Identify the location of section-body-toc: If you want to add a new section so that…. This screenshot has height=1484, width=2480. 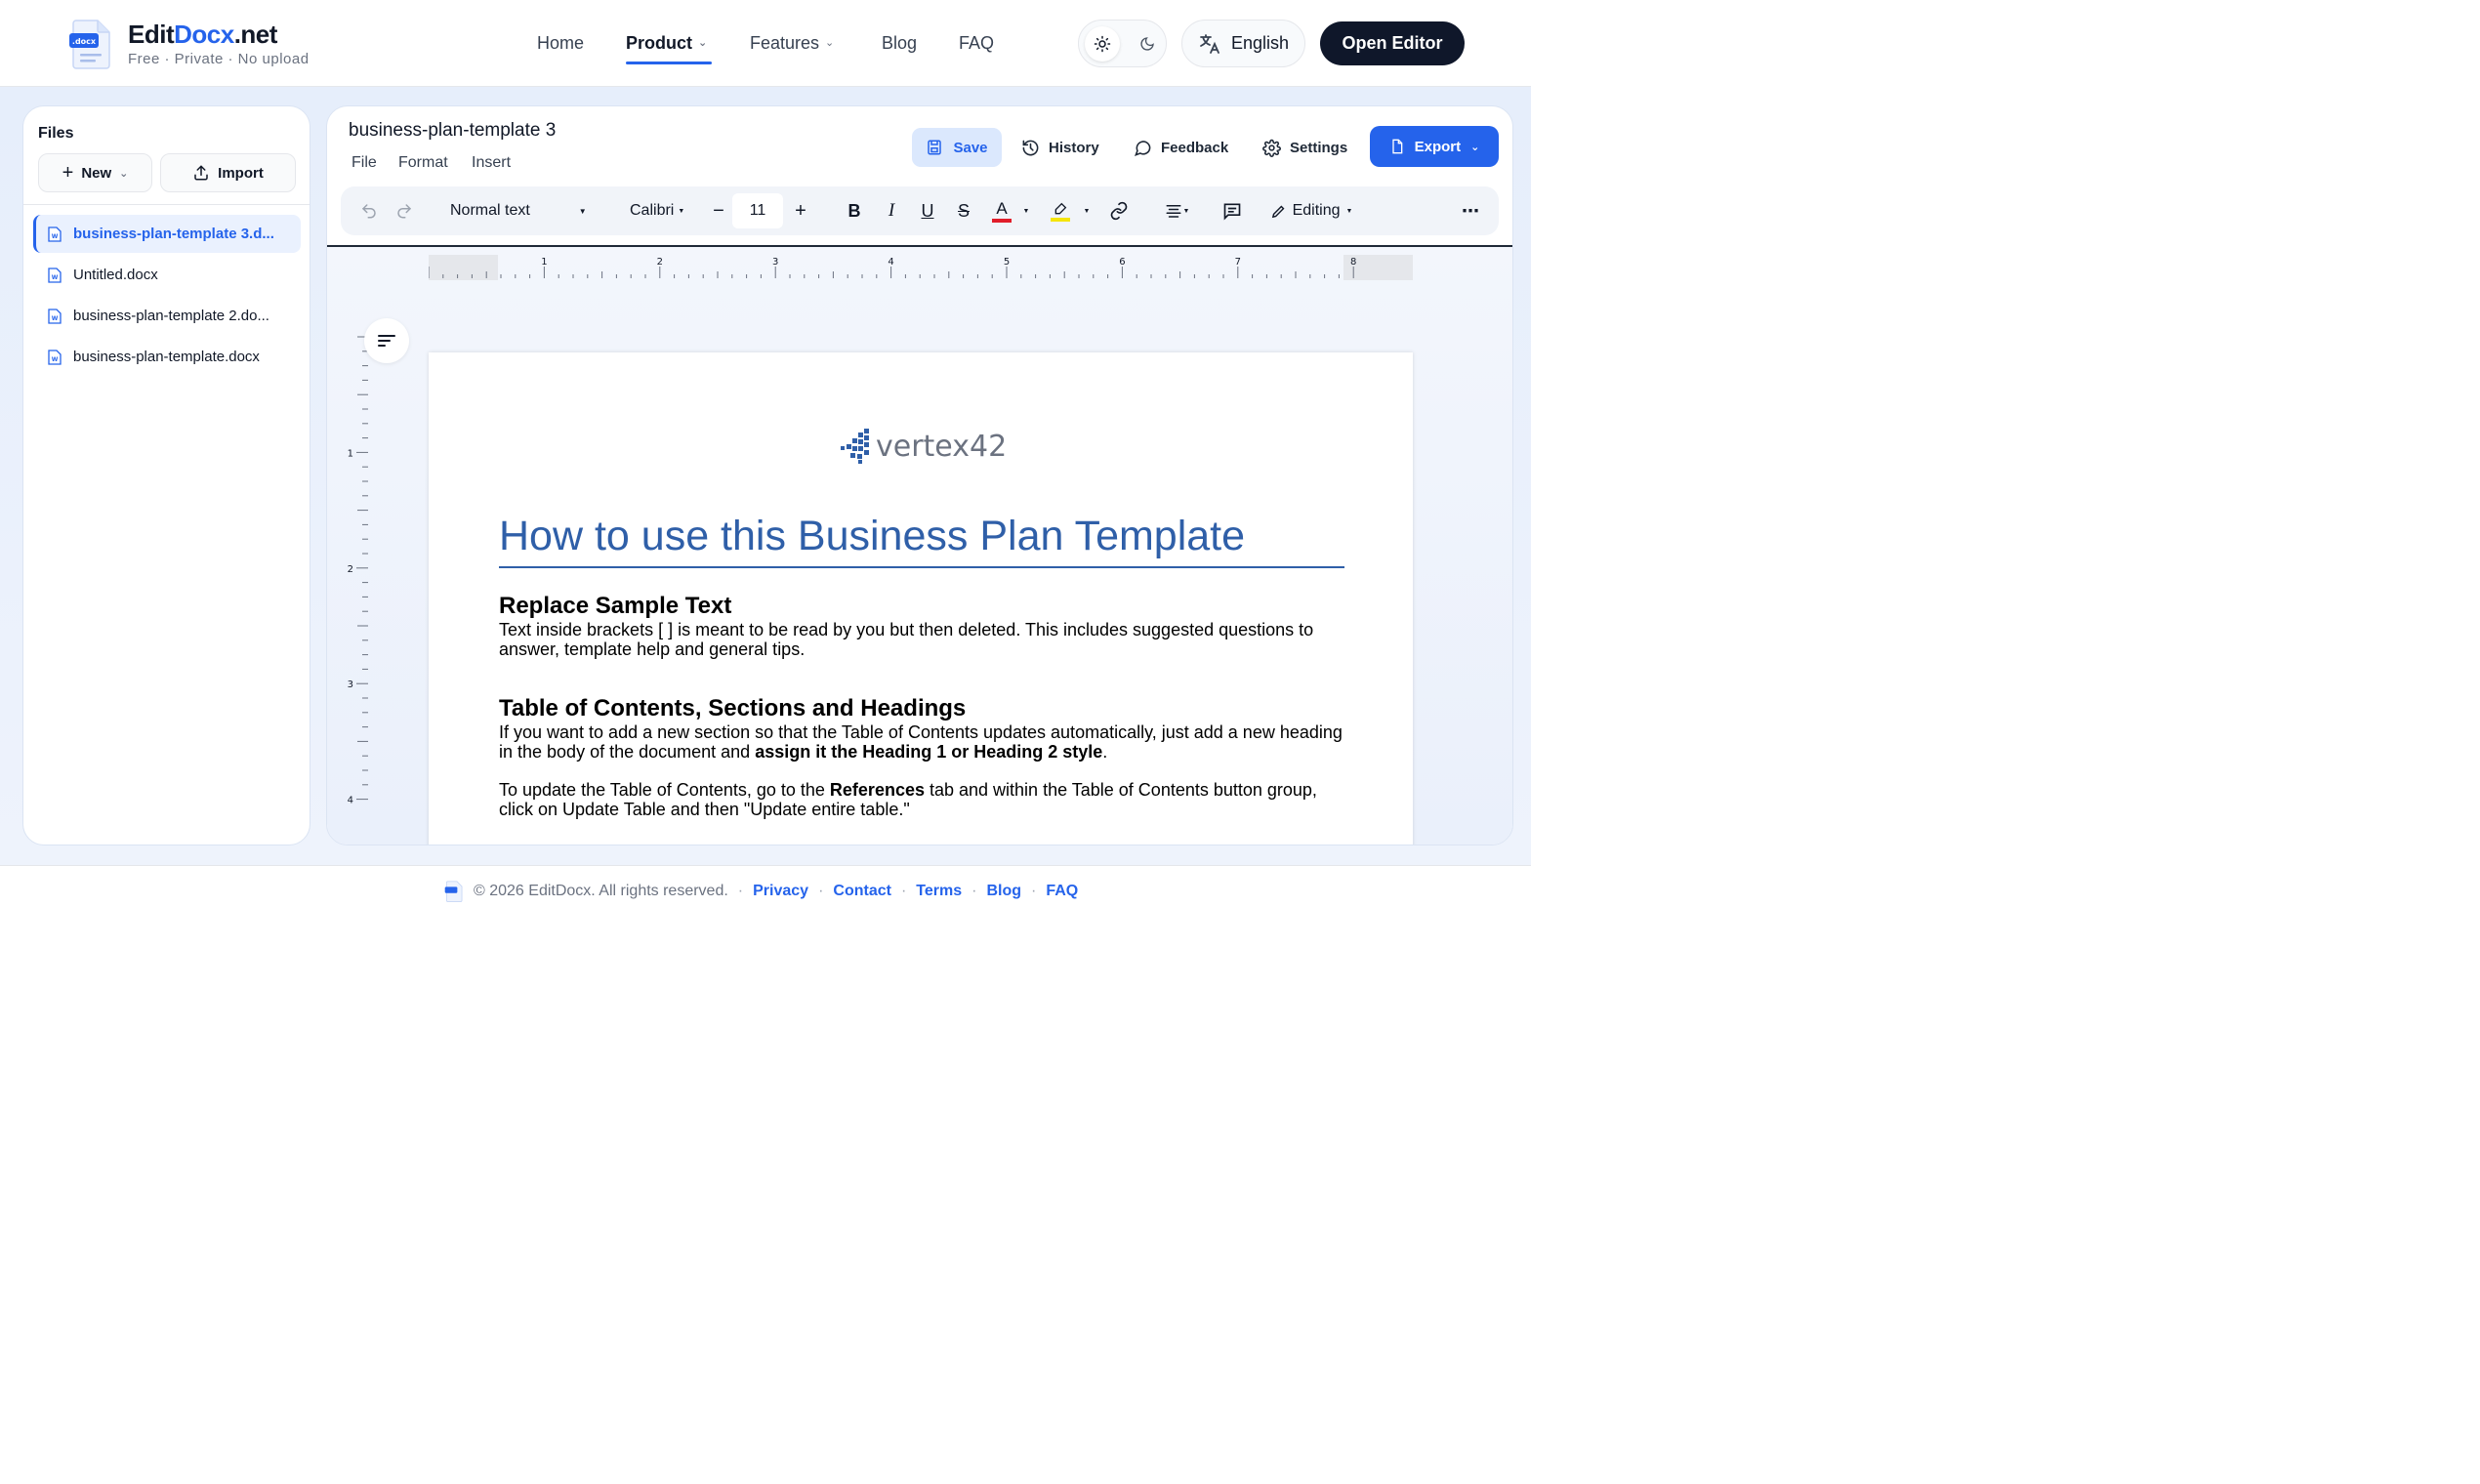
(921, 742).